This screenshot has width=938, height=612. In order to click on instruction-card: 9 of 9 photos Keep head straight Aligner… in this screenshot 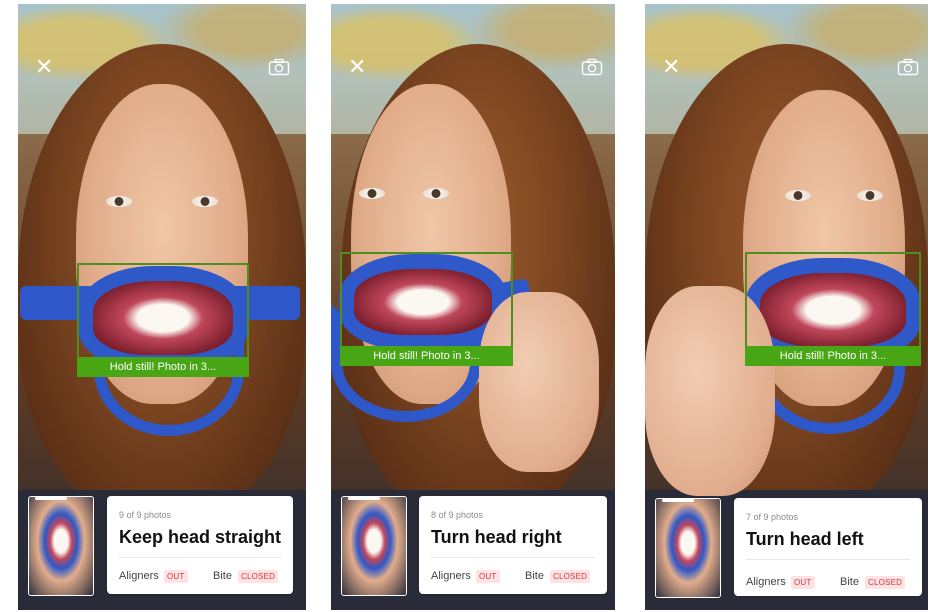, I will do `click(200, 545)`.